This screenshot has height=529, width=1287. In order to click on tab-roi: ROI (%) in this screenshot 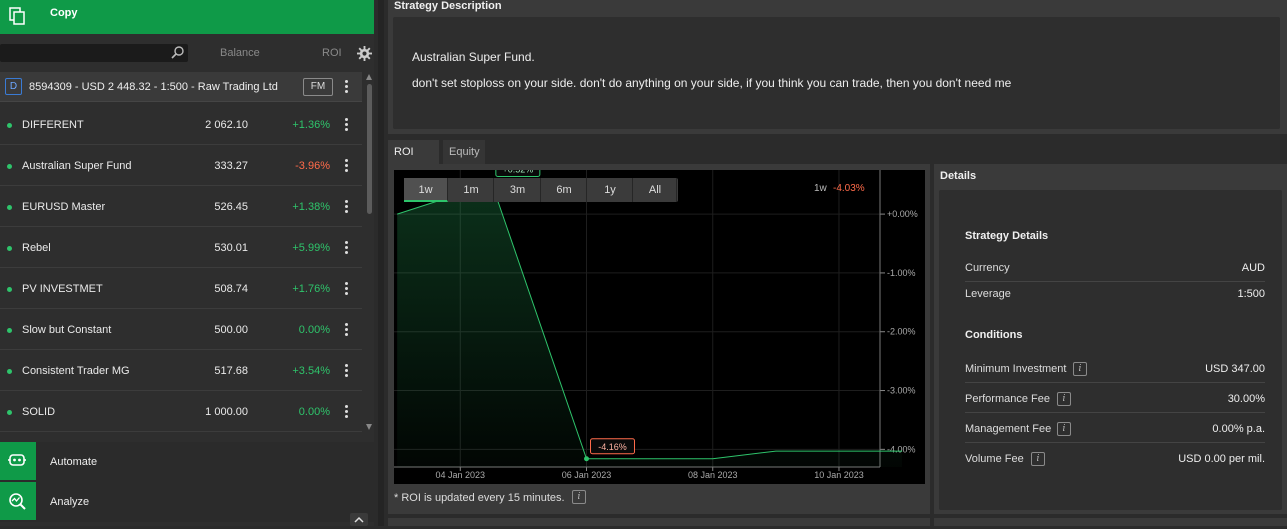, I will do `click(413, 161)`.